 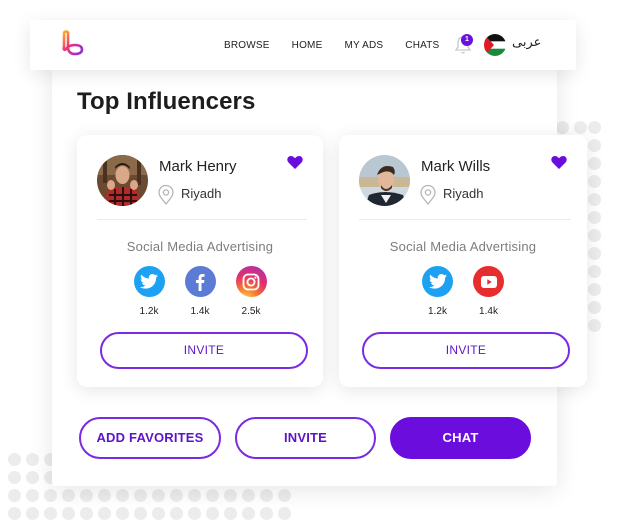 I want to click on add-favorites-button: ADD FAVORITES, so click(x=150, y=438).